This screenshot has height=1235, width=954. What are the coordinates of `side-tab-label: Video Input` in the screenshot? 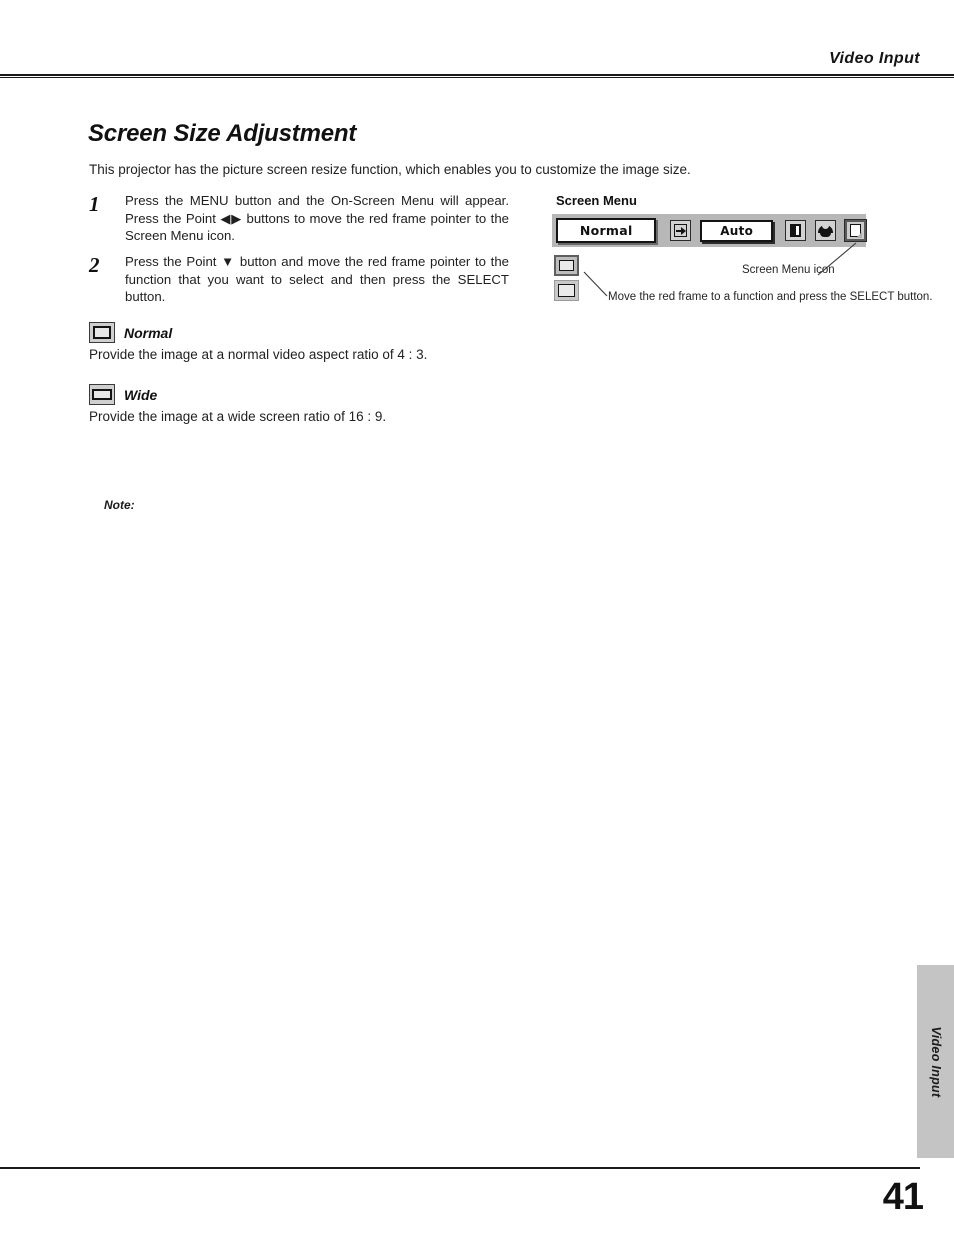 It's located at (935, 1061).